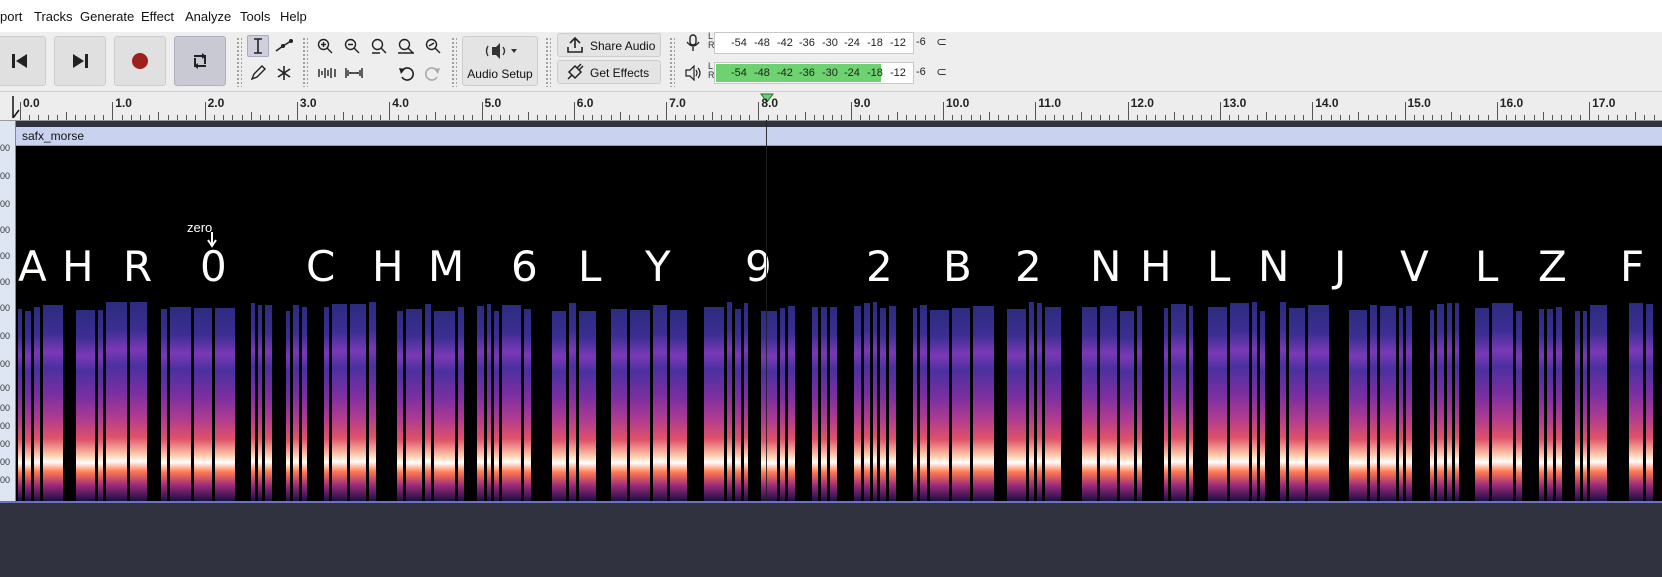 The height and width of the screenshot is (577, 1662). I want to click on zoom-fit-icon, so click(406, 46).